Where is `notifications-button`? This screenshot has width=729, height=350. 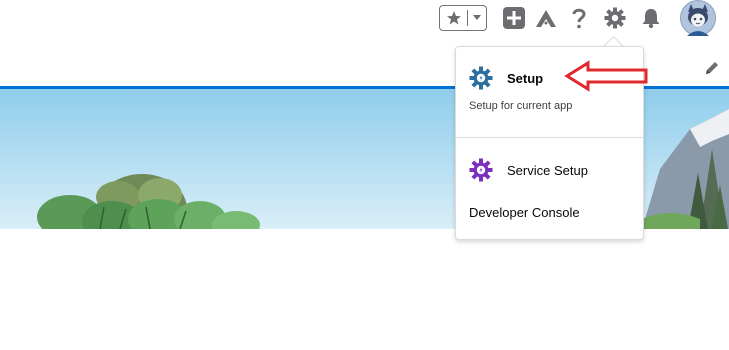 notifications-button is located at coordinates (651, 18).